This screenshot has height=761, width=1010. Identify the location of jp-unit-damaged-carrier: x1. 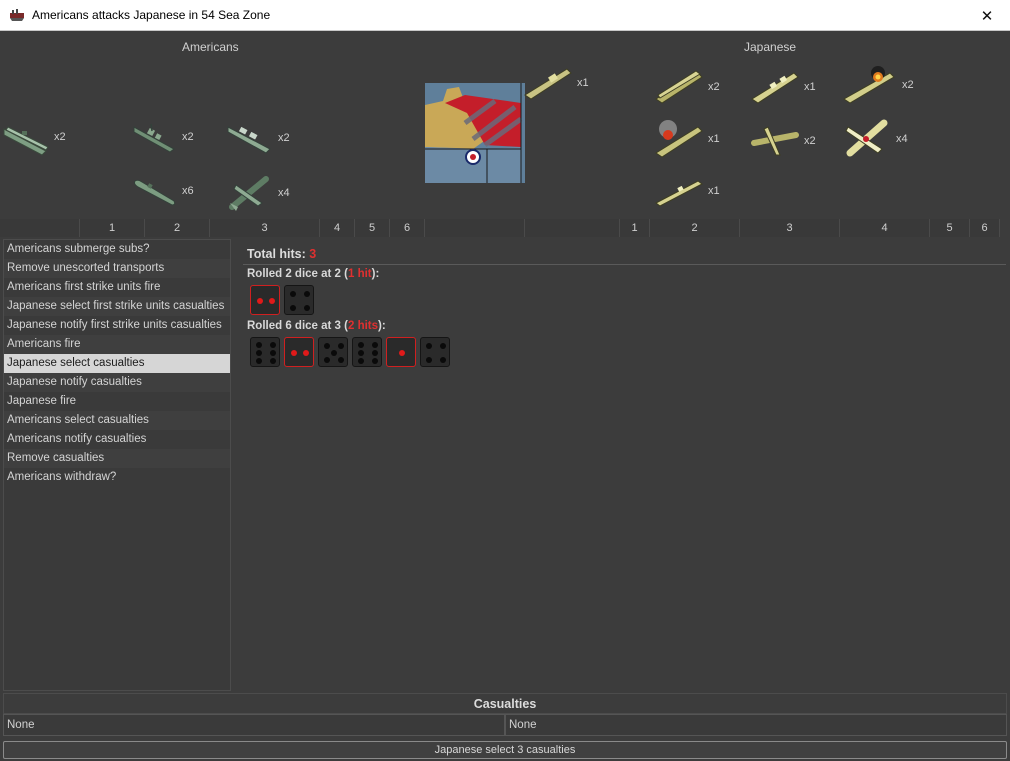
(687, 139).